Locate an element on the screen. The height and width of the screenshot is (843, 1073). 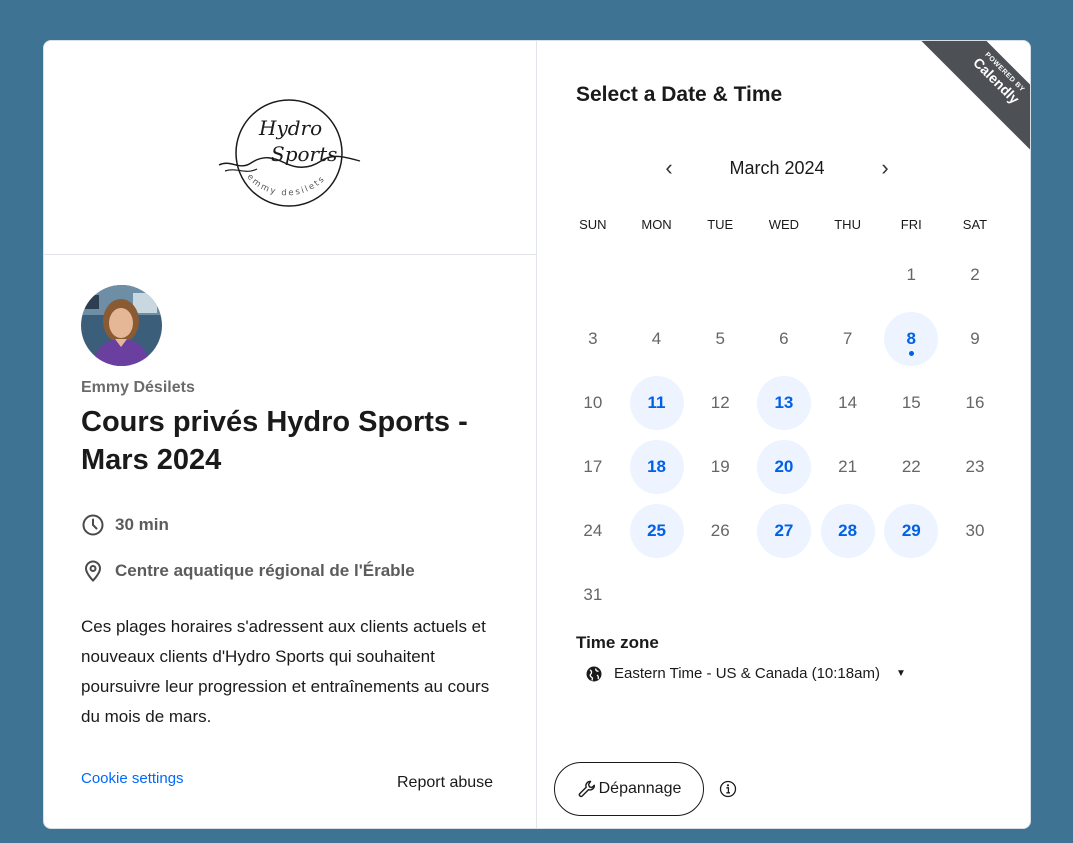
day-number: 14 is located at coordinates (848, 402).